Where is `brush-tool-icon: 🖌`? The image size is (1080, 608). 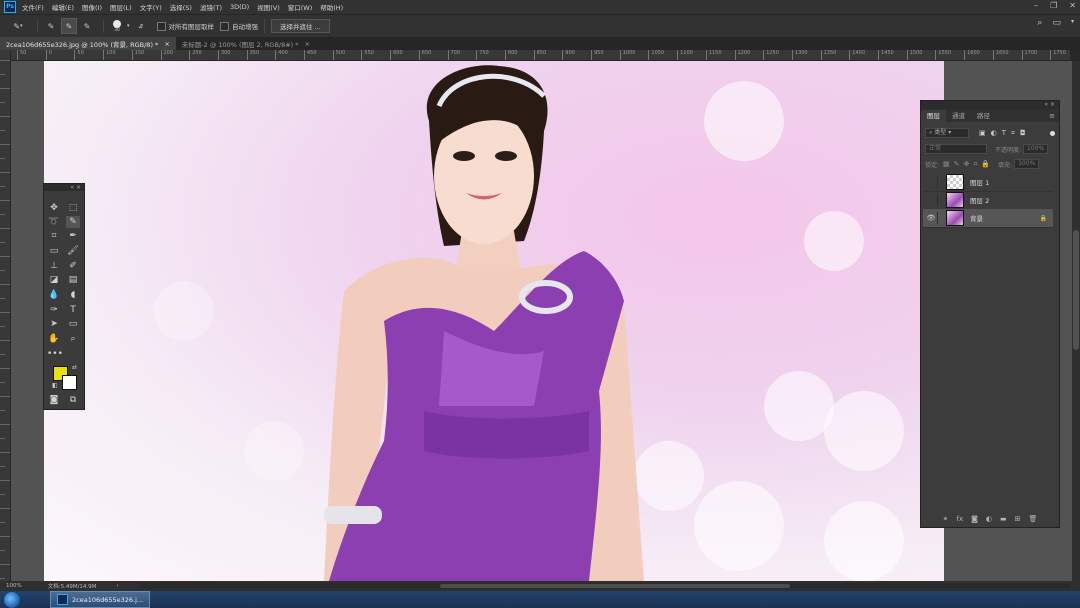 brush-tool-icon: 🖌 is located at coordinates (73, 251).